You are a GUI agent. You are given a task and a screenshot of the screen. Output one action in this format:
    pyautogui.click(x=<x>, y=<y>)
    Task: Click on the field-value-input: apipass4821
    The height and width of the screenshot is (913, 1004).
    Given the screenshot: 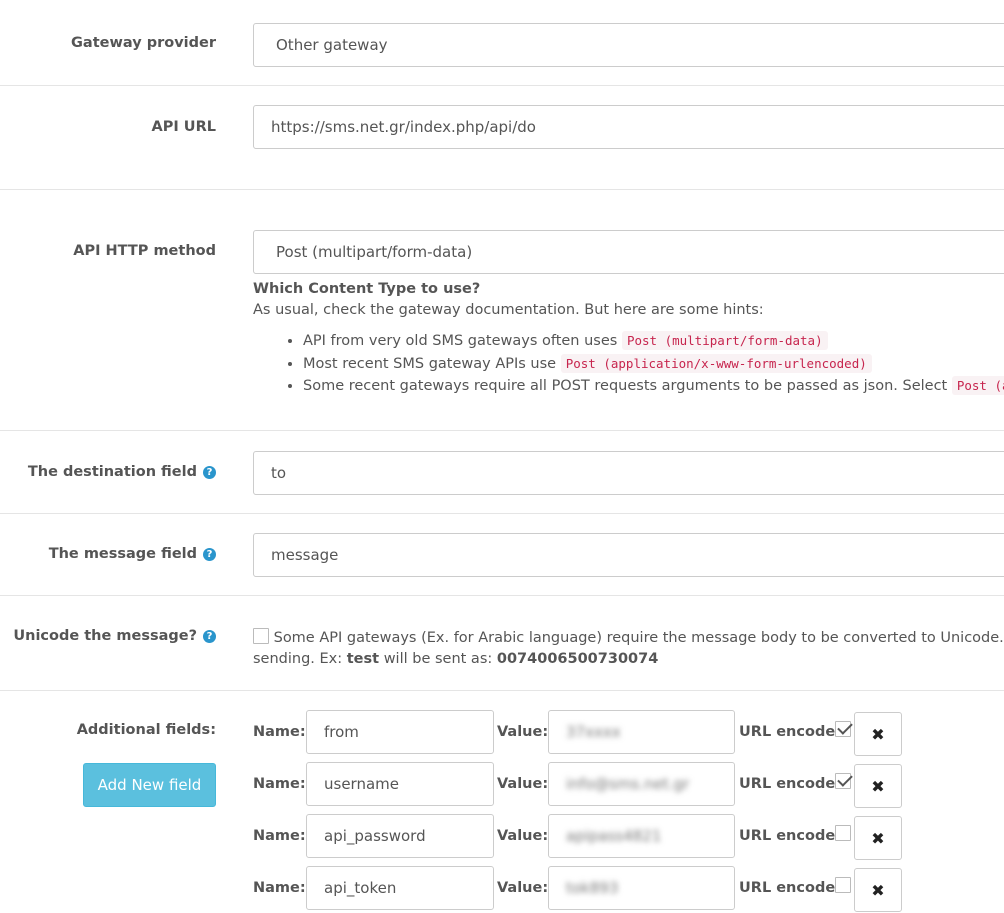 What is the action you would take?
    pyautogui.click(x=641, y=836)
    